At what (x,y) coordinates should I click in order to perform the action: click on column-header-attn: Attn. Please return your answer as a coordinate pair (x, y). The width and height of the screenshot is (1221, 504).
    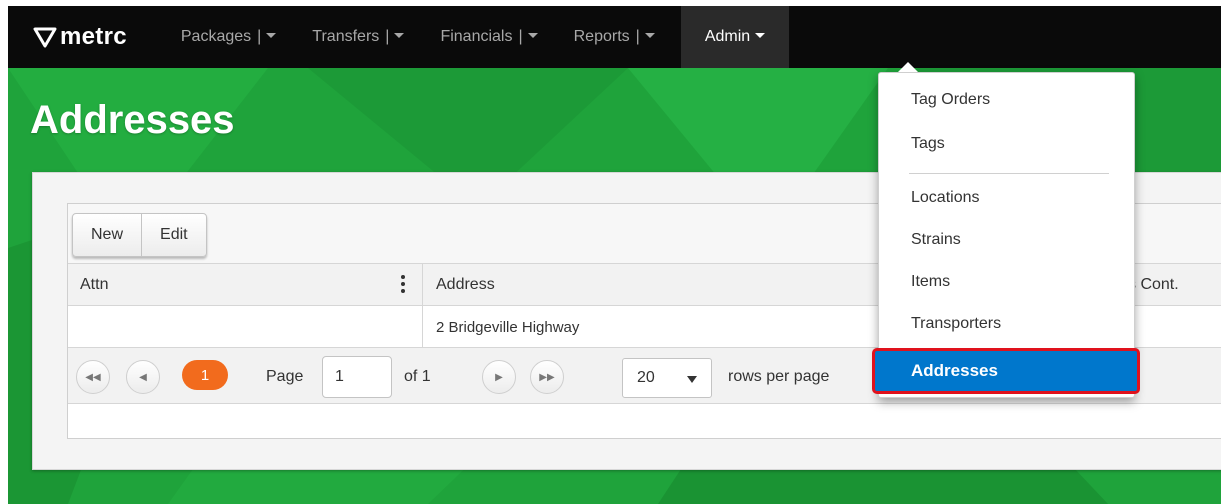
    Looking at the image, I should click on (94, 285).